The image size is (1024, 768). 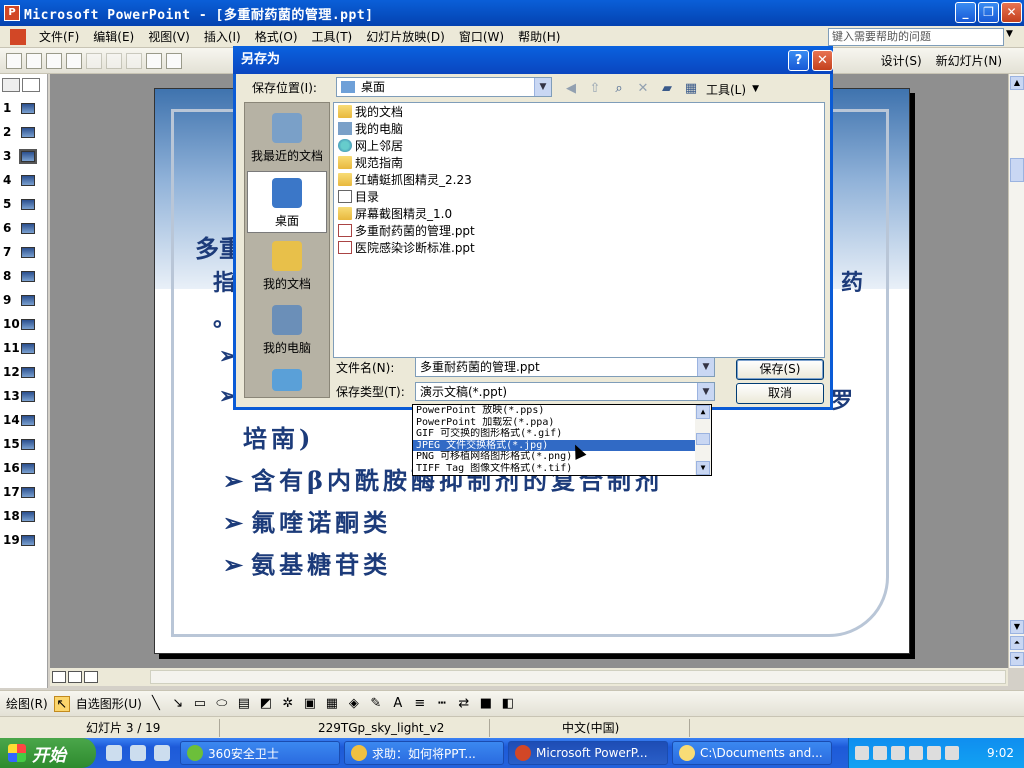 What do you see at coordinates (91, 677) in the screenshot?
I see `slideshow-view-icon` at bounding box center [91, 677].